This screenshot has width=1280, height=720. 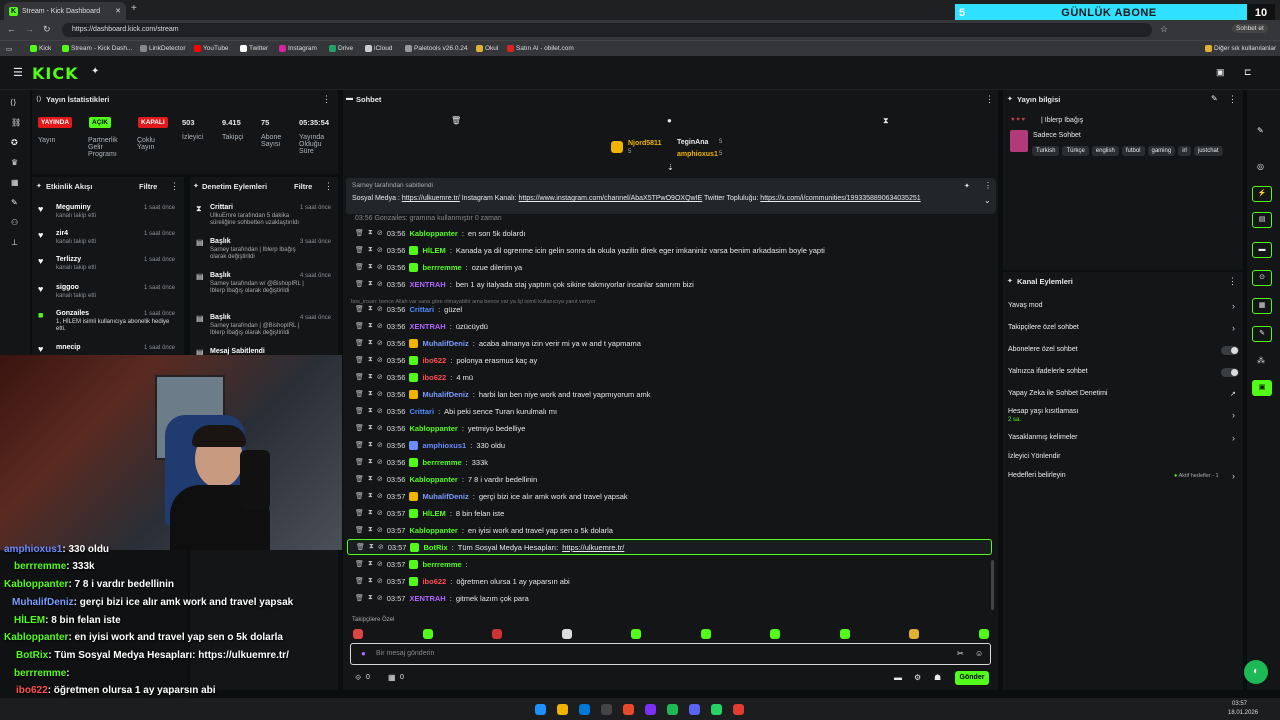 I want to click on chat-bubble-icon: ●, so click(x=669, y=120).